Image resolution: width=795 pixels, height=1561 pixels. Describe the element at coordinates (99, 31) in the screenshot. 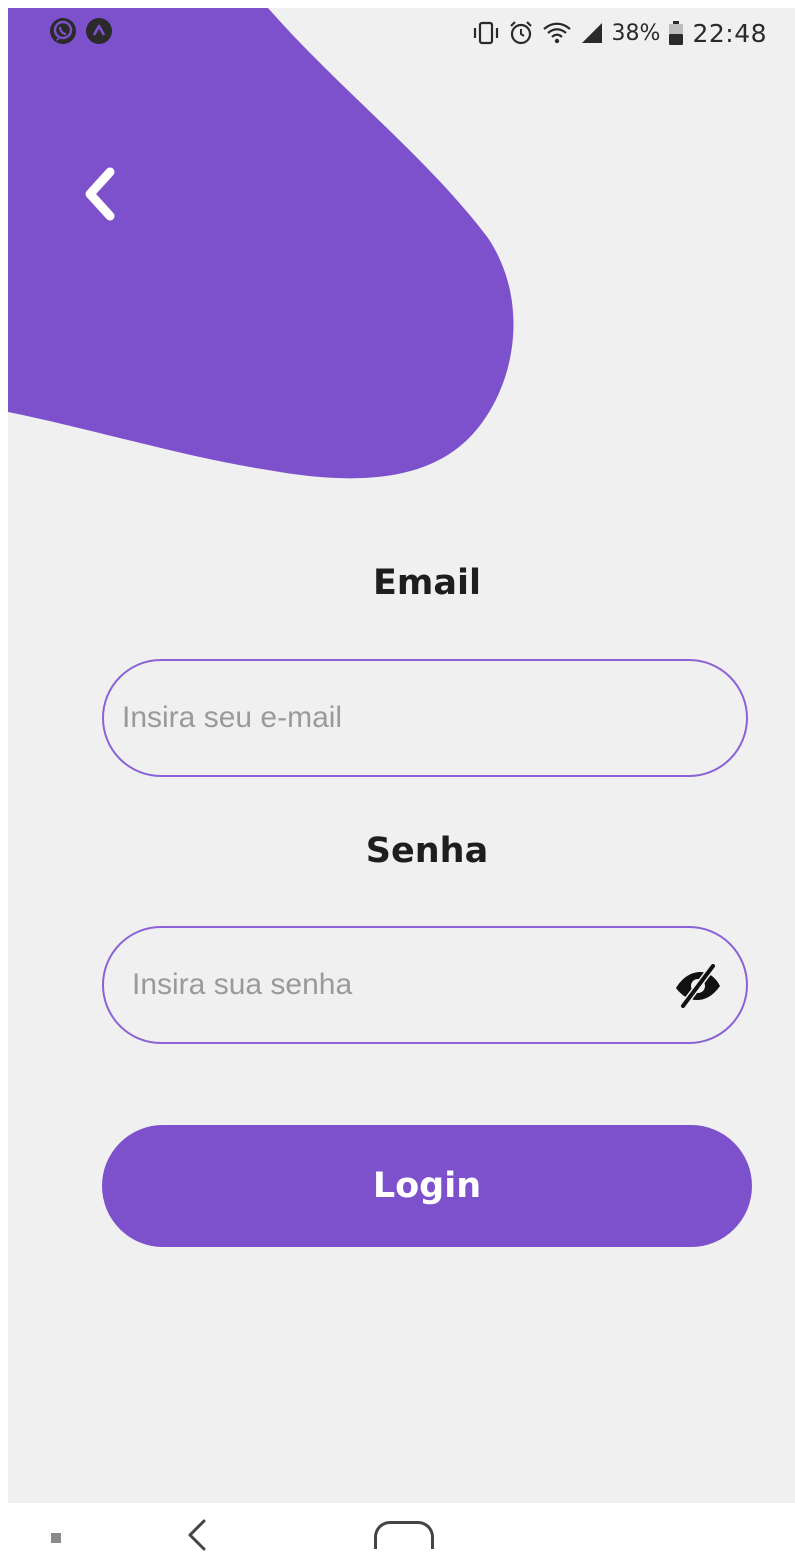

I see `app-notification-icon` at that location.